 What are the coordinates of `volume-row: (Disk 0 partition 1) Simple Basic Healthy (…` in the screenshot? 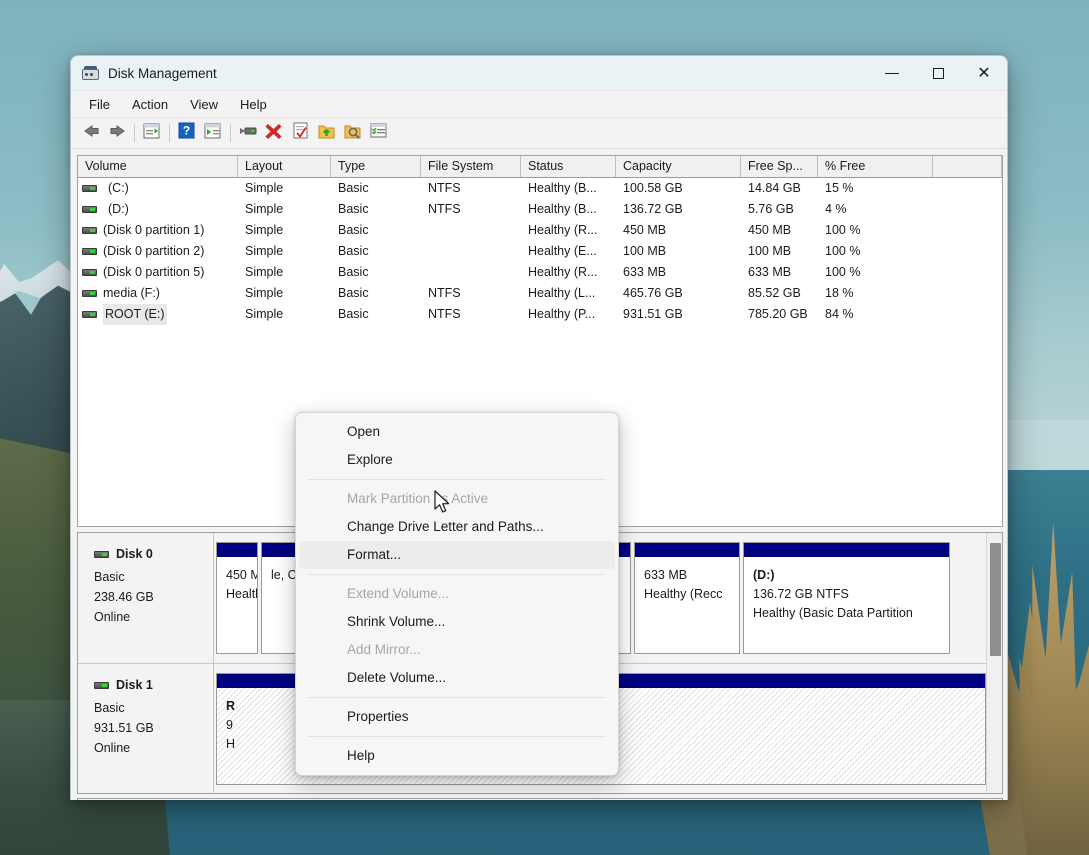 It's located at (540, 230).